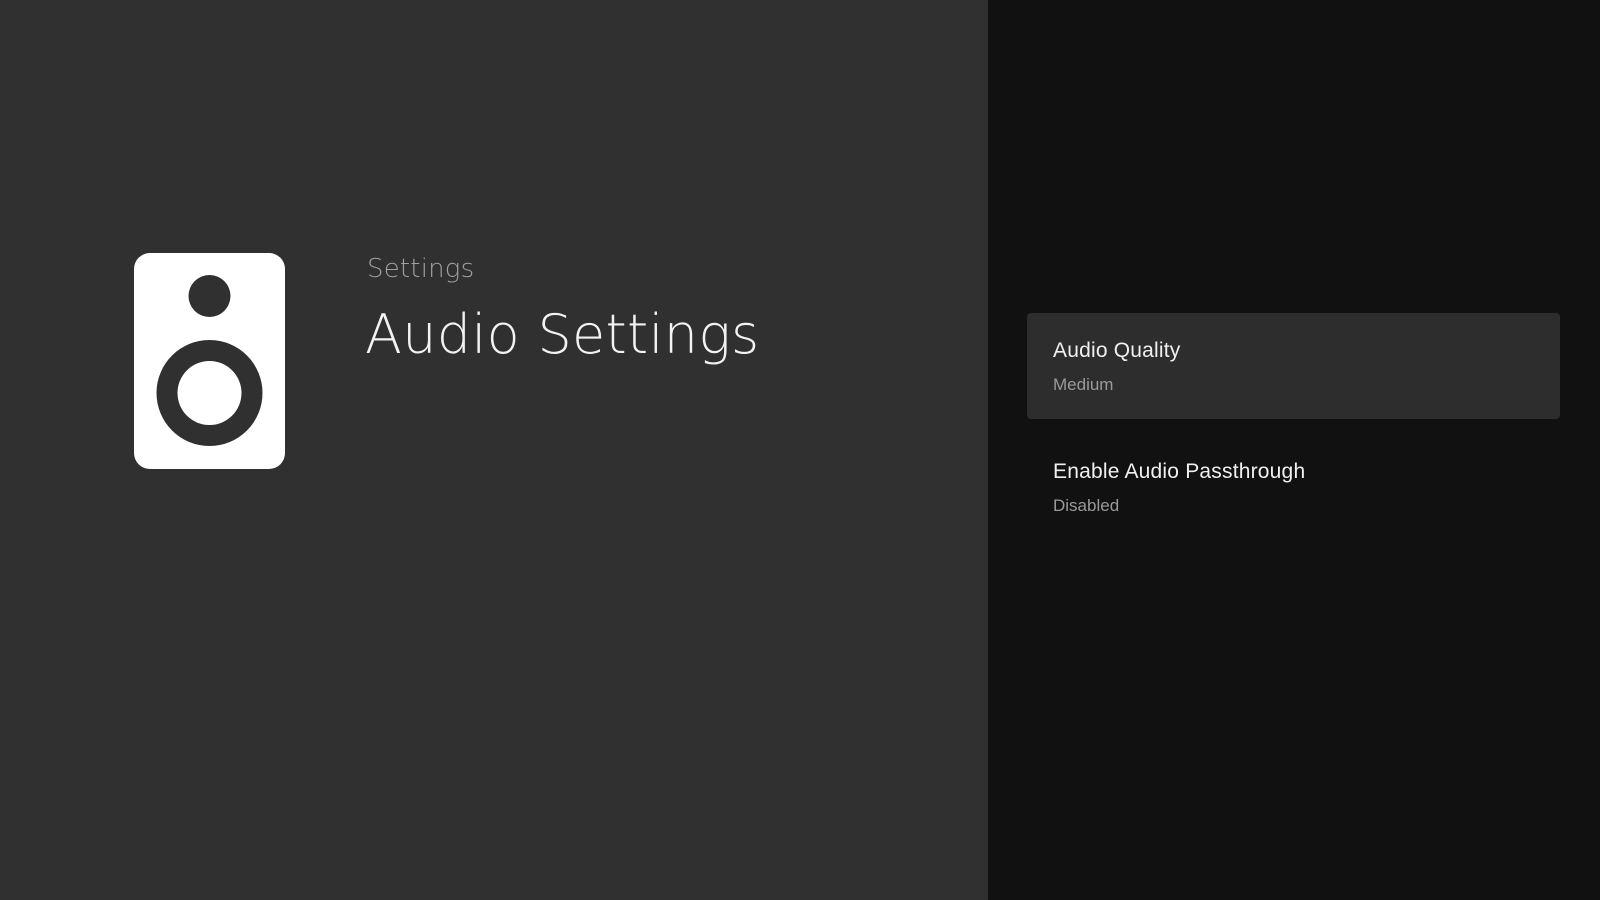 This screenshot has height=900, width=1600. Describe the element at coordinates (1293, 366) in the screenshot. I see `action-item-audio-quality: Audio Quality Medium` at that location.